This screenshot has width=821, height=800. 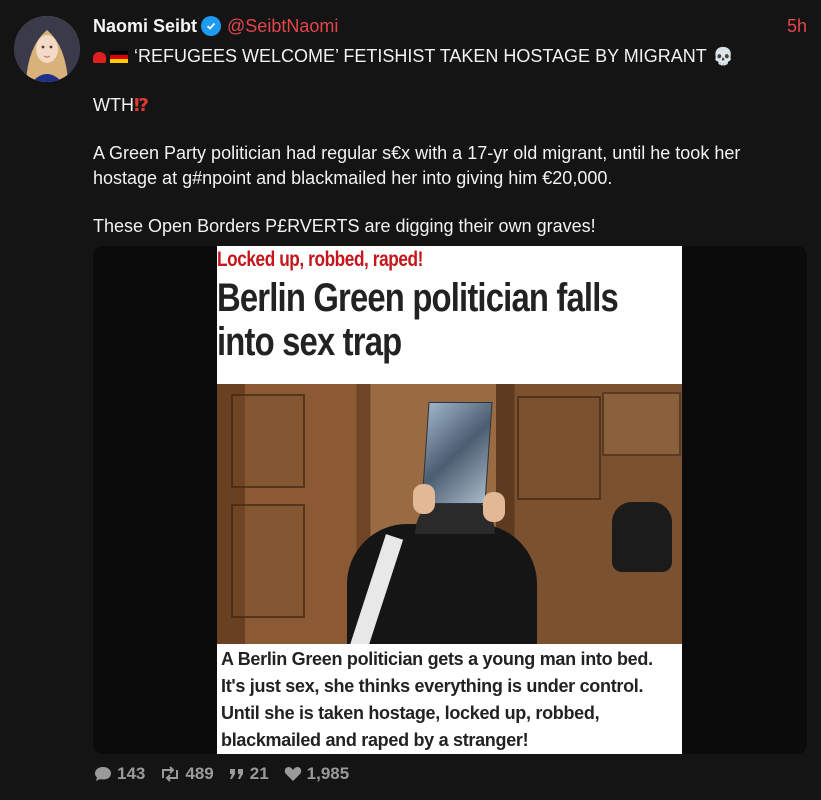 I want to click on skull-icon: 💀, so click(x=723, y=57).